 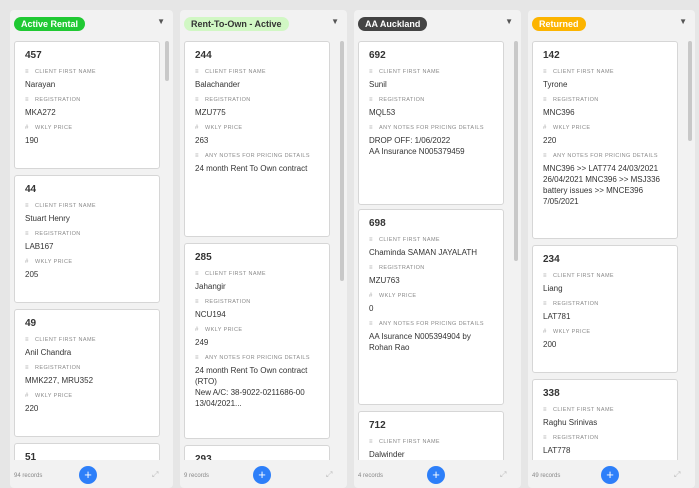 I want to click on card-title: 234, so click(x=551, y=259).